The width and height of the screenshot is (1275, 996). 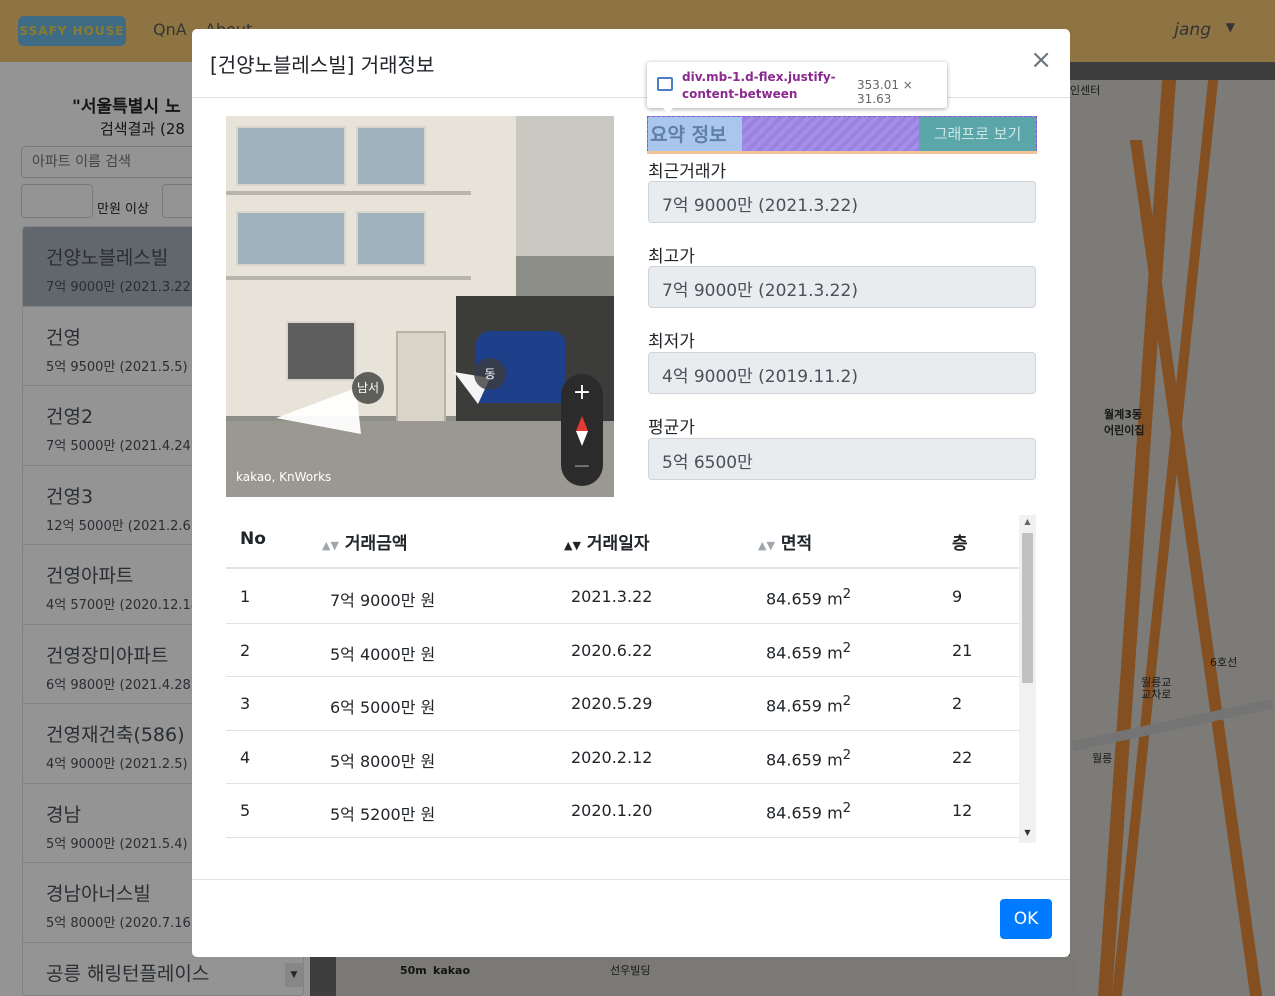 I want to click on column-header-no: No, so click(x=253, y=539).